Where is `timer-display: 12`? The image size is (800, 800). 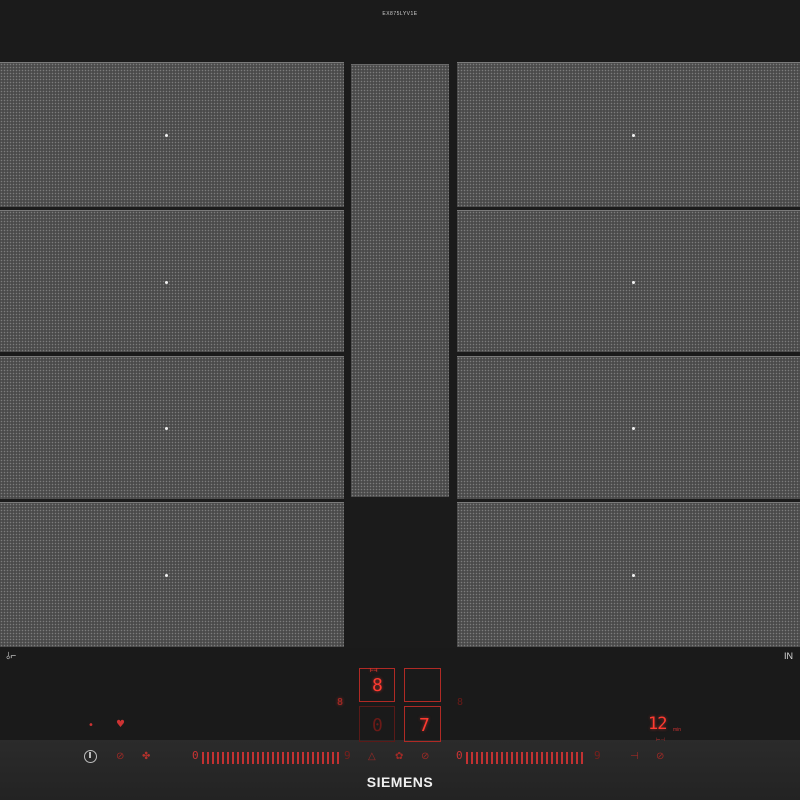 timer-display: 12 is located at coordinates (658, 724).